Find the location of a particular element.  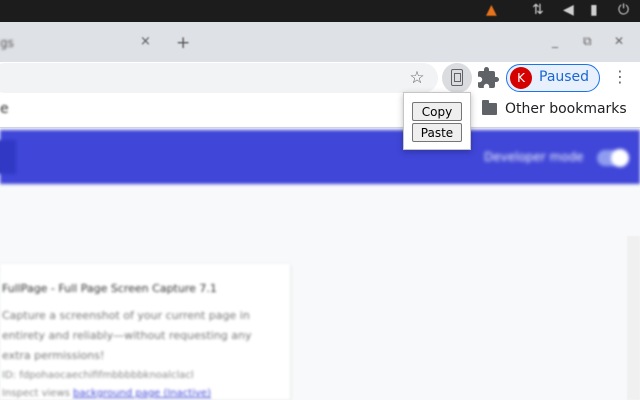

battery-icon: ▮ is located at coordinates (594, 10).